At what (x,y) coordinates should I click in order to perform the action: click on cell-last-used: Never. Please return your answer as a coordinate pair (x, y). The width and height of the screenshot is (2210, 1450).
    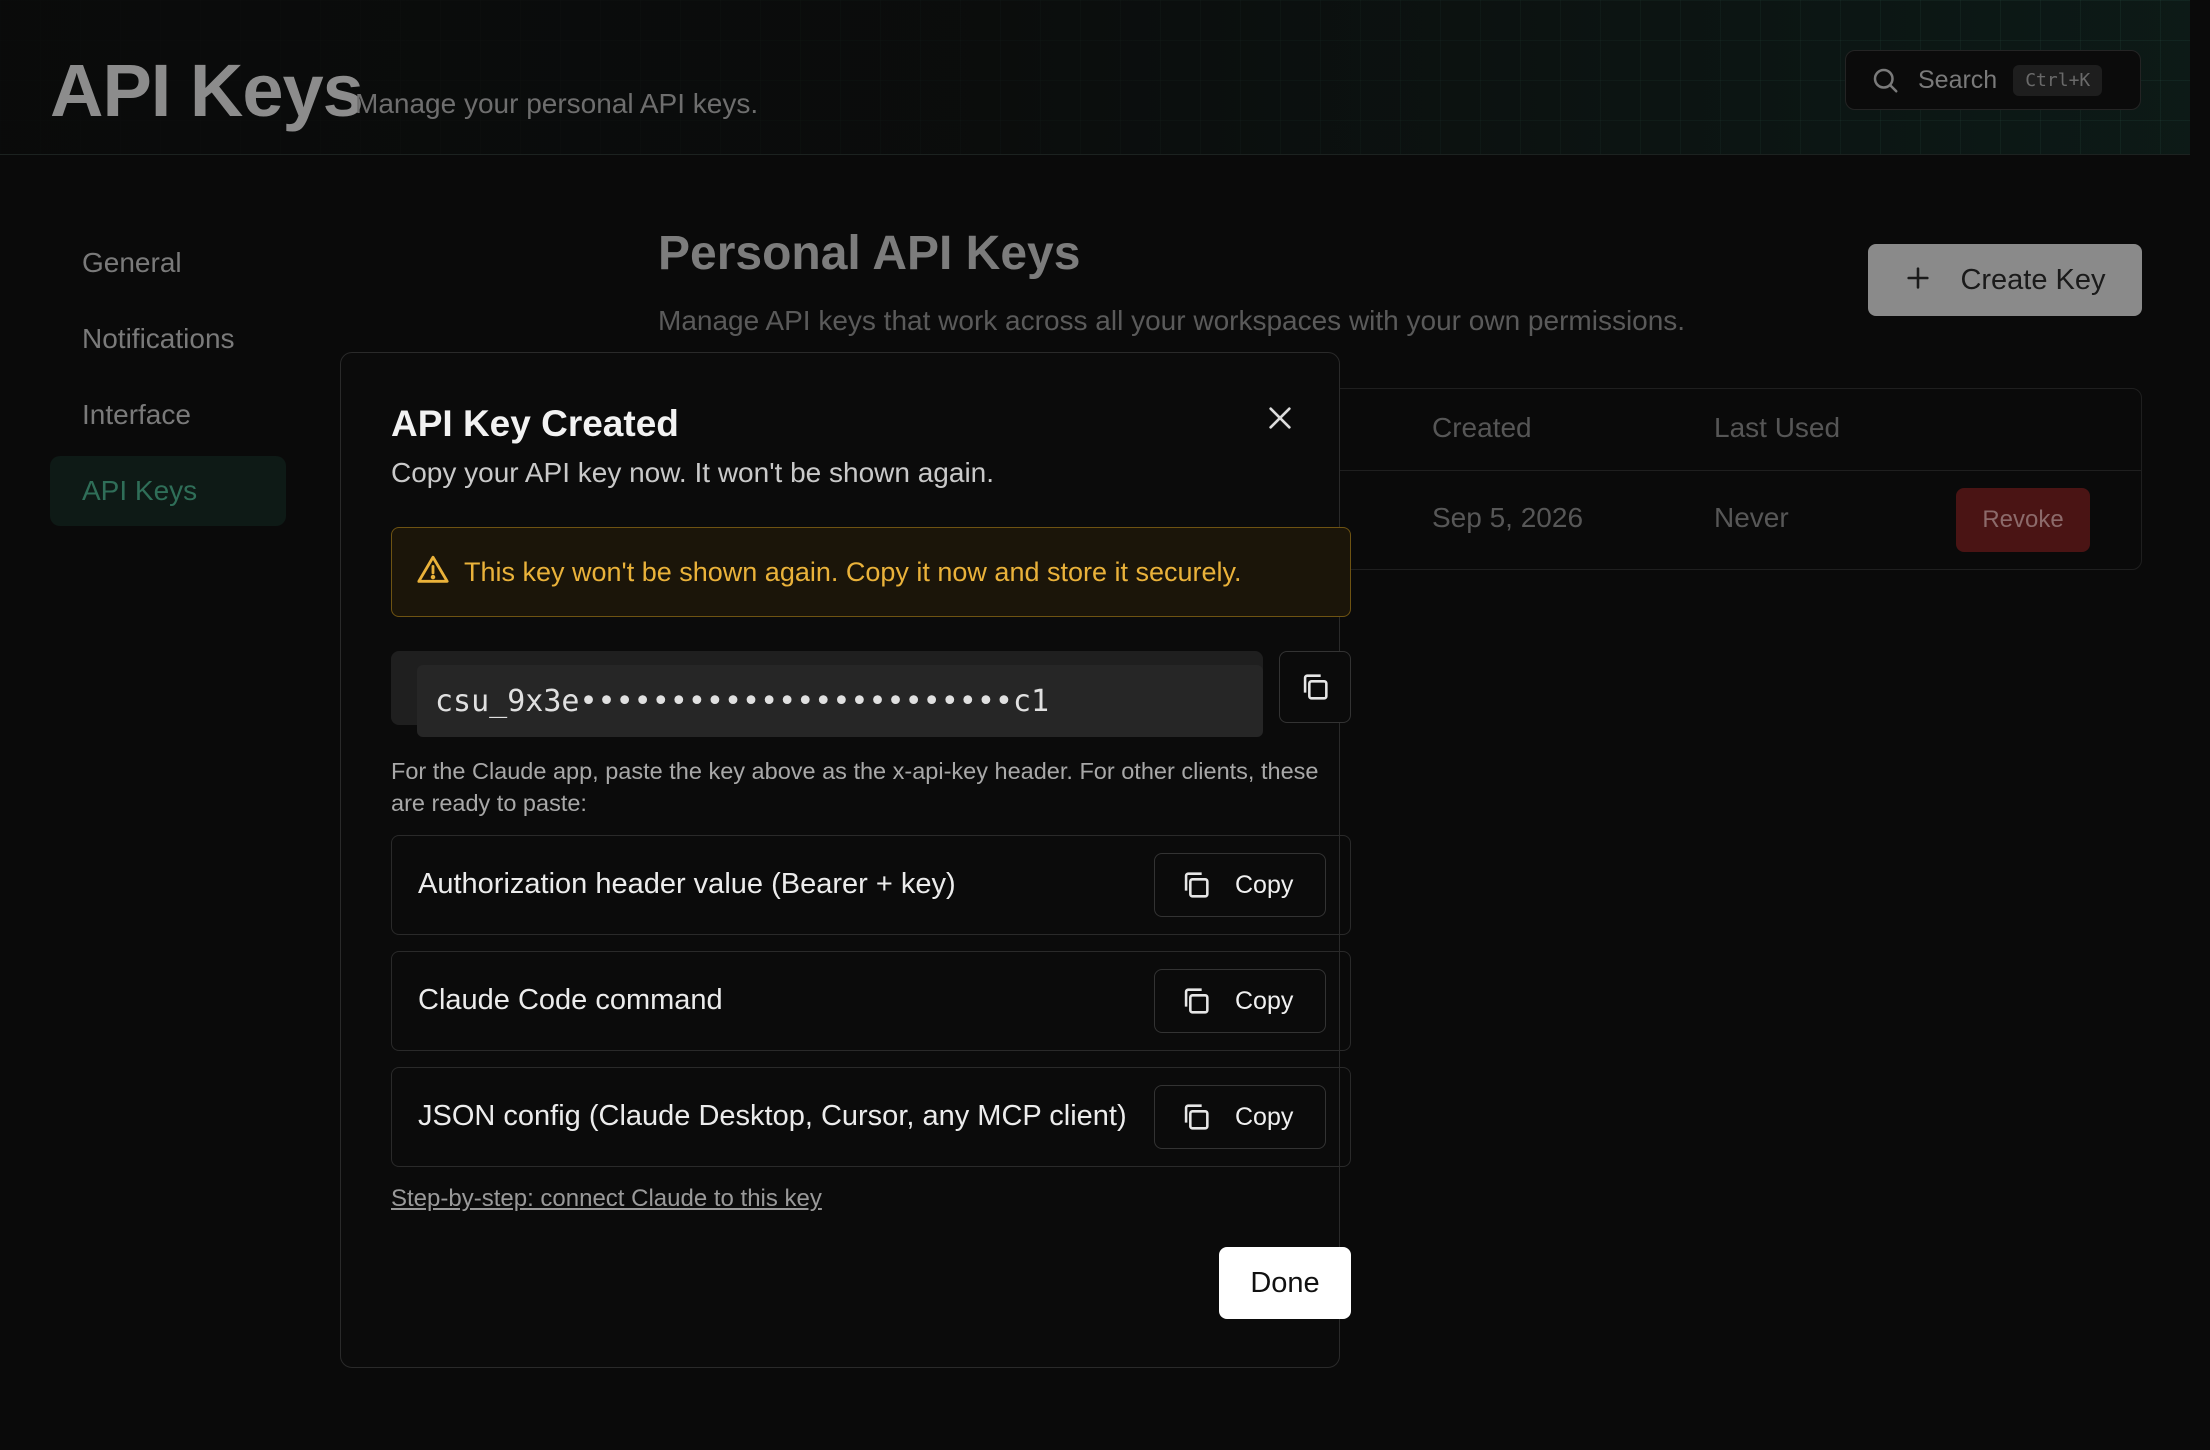
    Looking at the image, I should click on (1751, 517).